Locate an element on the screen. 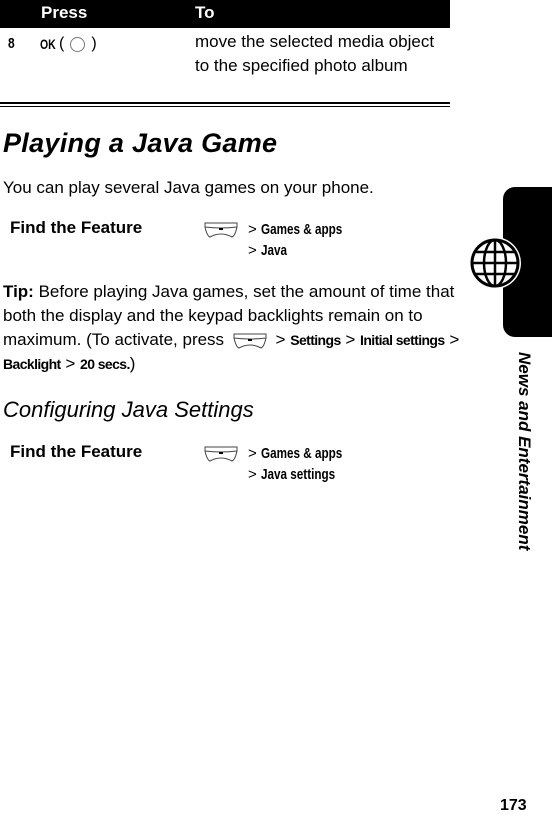  path-step: > Java settings is located at coordinates (291, 474).